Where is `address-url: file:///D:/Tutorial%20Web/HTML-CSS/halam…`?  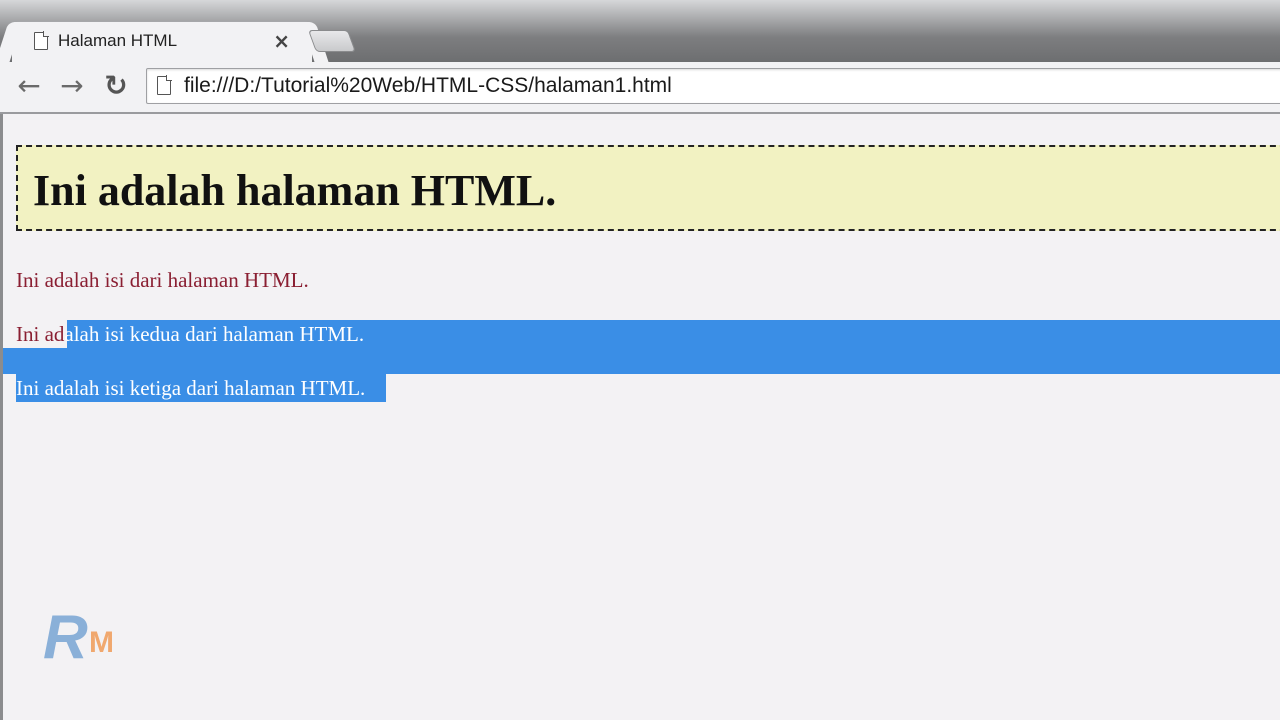
address-url: file:///D:/Tutorial%20Web/HTML-CSS/halam… is located at coordinates (428, 86).